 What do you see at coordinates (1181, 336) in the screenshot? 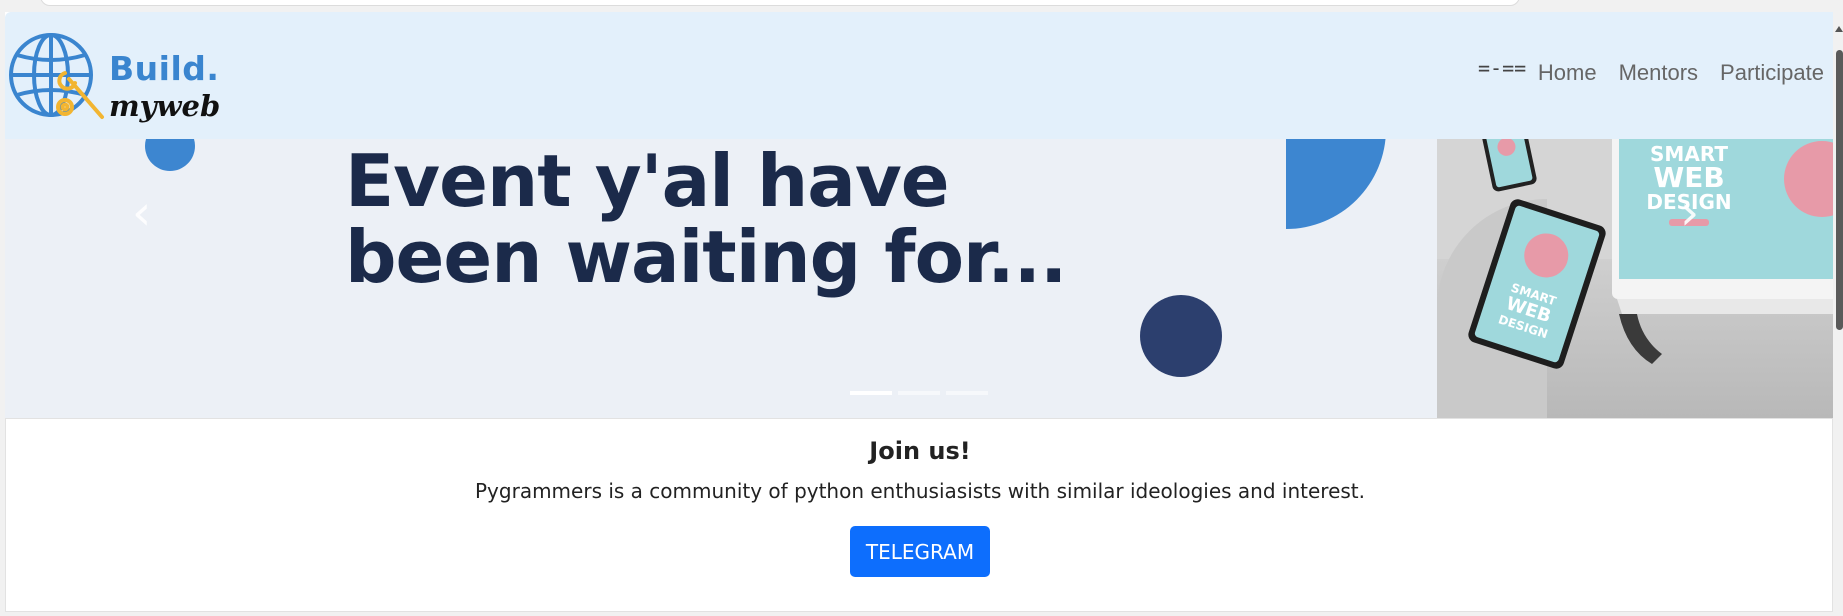
I see `decorative-navy-circle` at bounding box center [1181, 336].